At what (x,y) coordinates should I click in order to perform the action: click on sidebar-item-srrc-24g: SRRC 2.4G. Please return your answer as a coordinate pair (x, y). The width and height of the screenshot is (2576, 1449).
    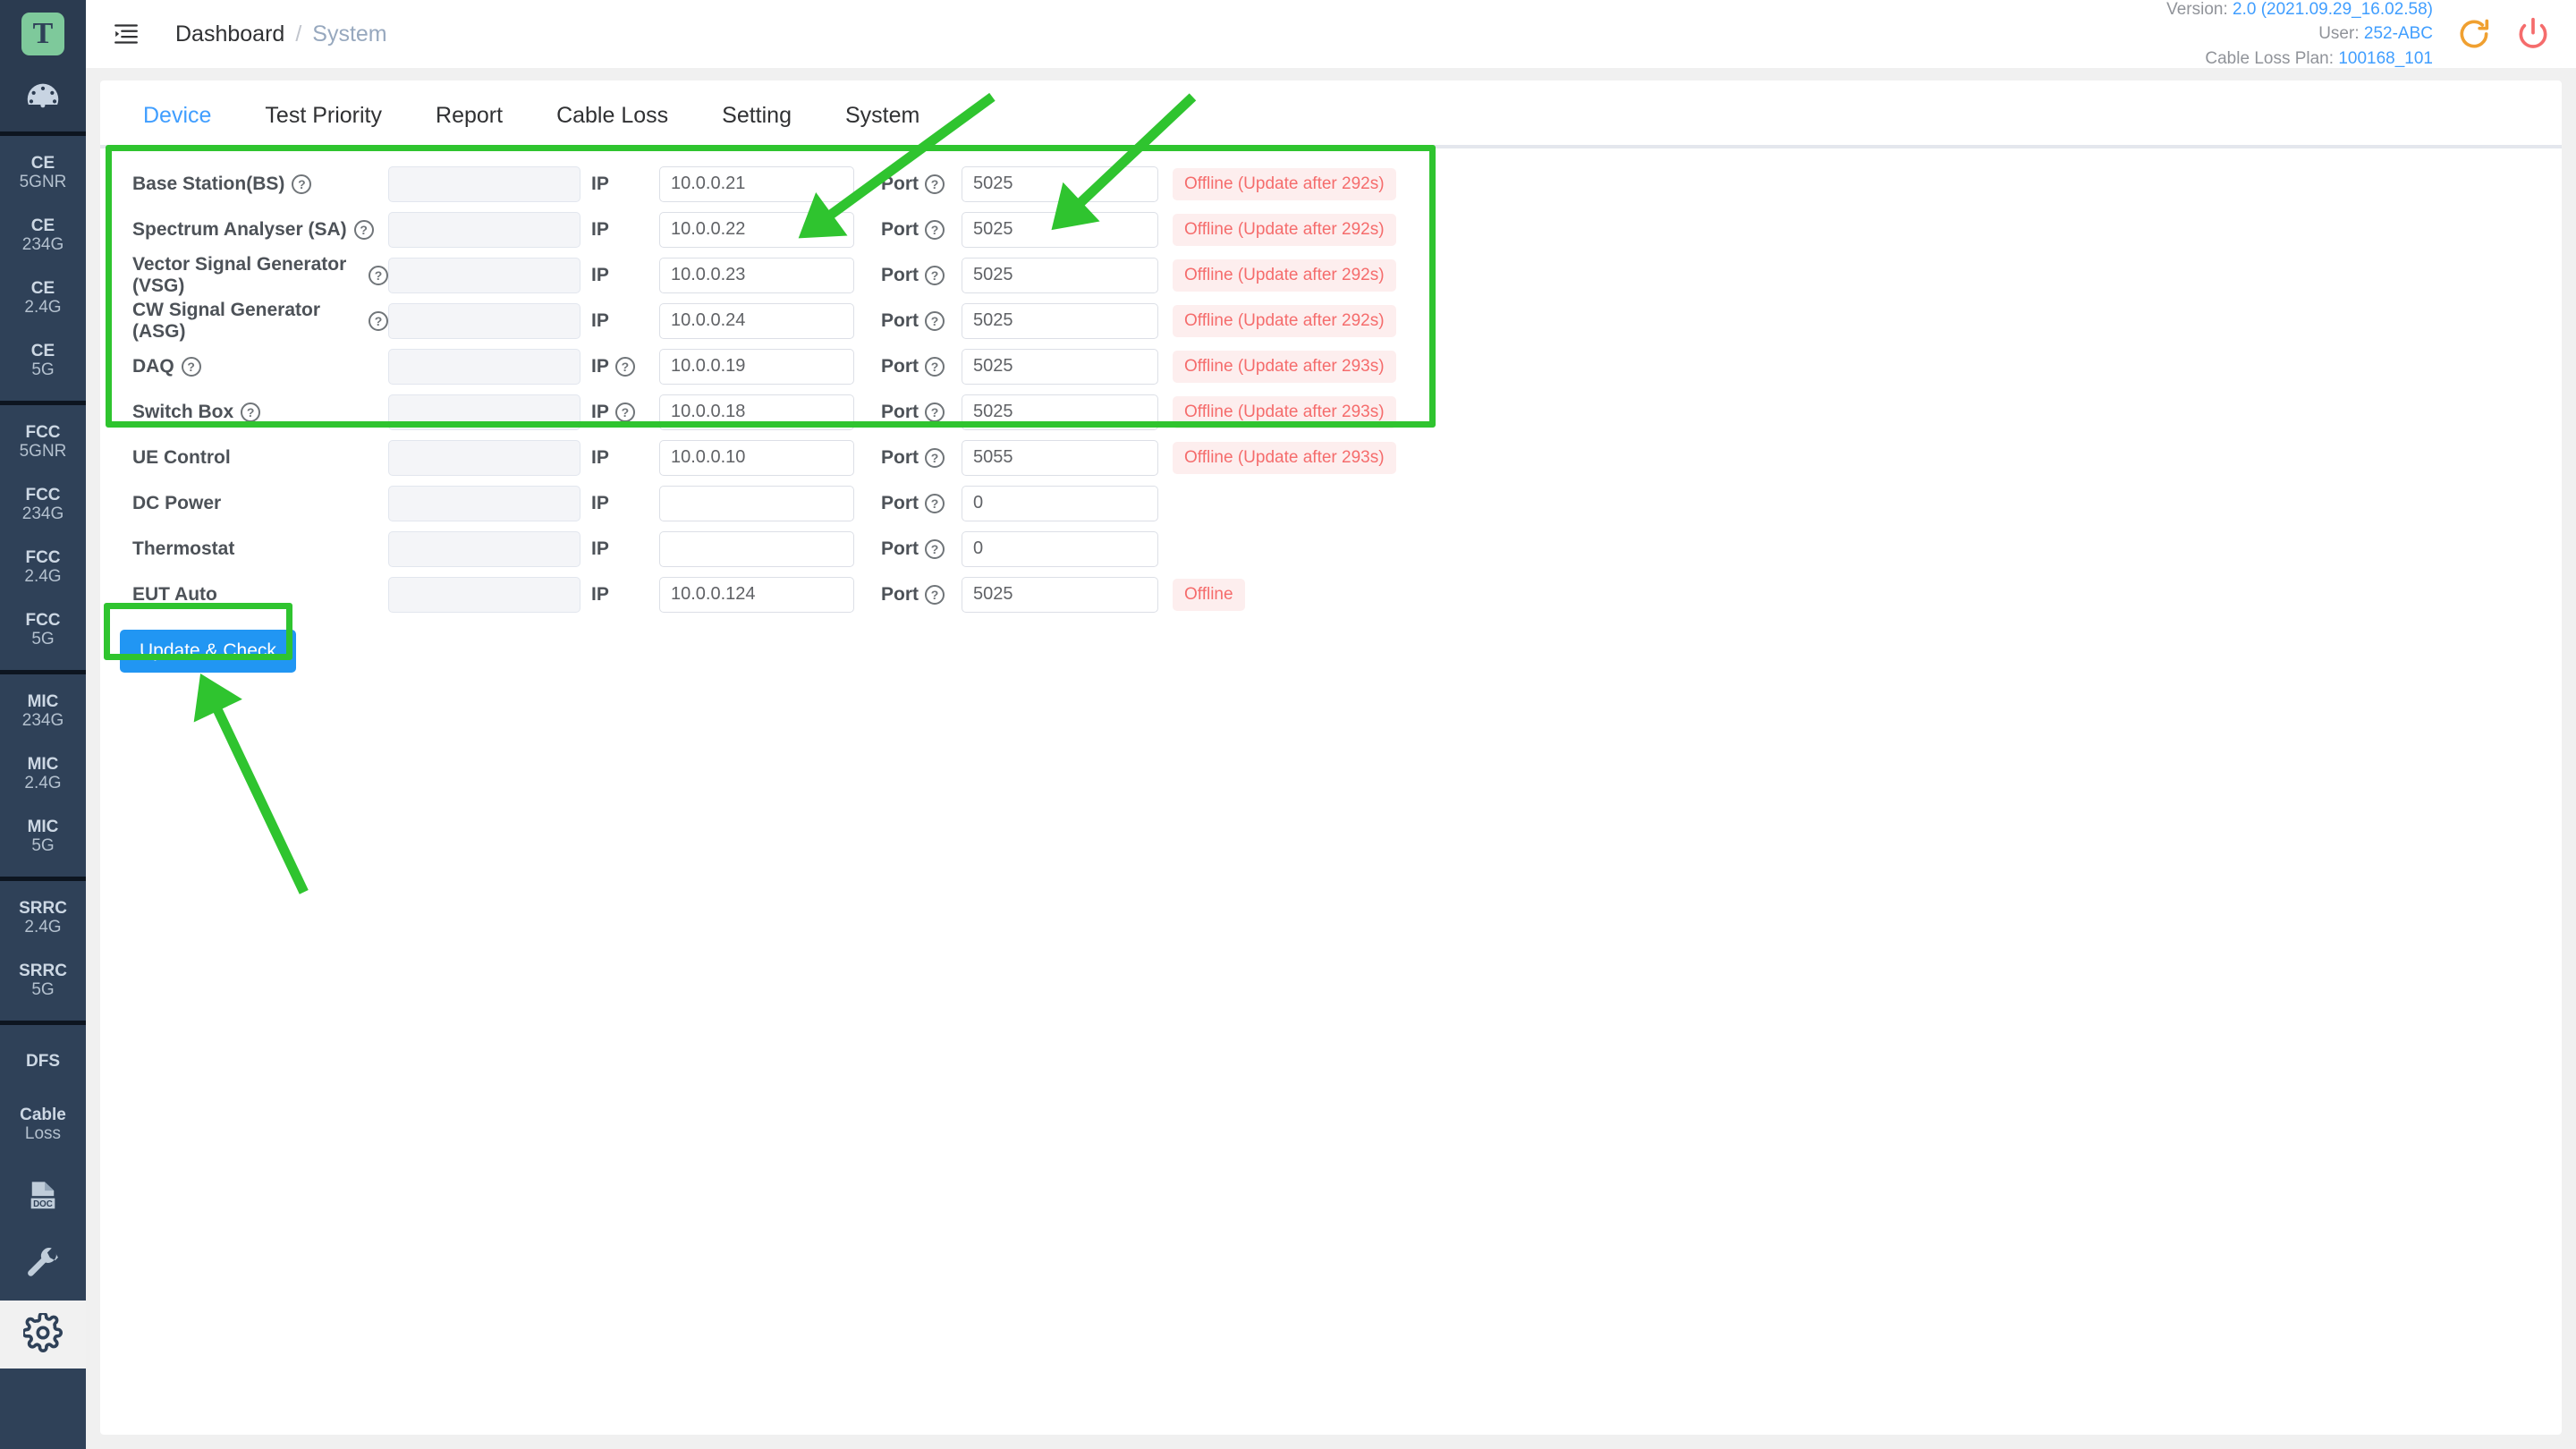
    Looking at the image, I should click on (43, 917).